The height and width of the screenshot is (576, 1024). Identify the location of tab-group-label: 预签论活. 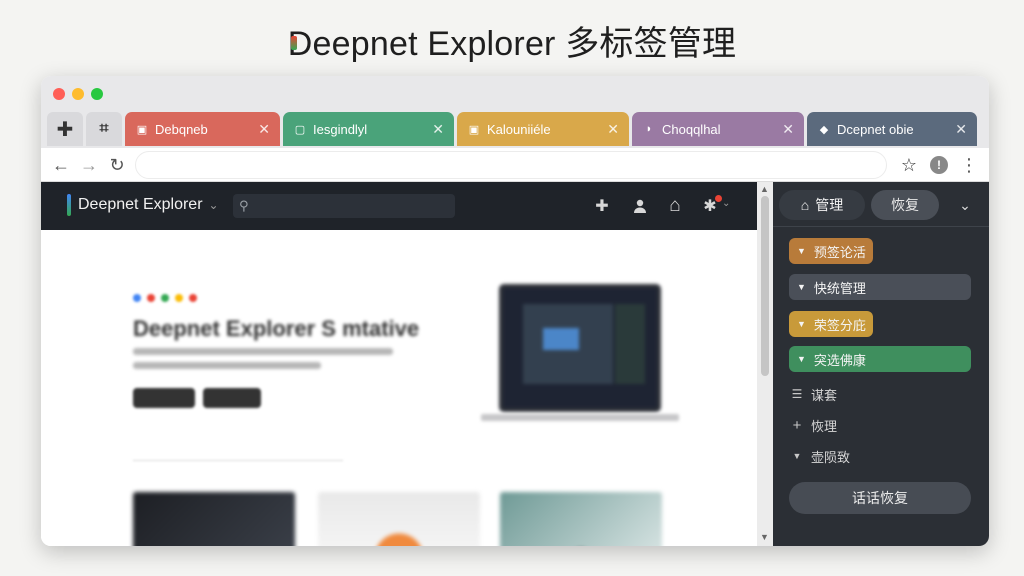
(839, 252).